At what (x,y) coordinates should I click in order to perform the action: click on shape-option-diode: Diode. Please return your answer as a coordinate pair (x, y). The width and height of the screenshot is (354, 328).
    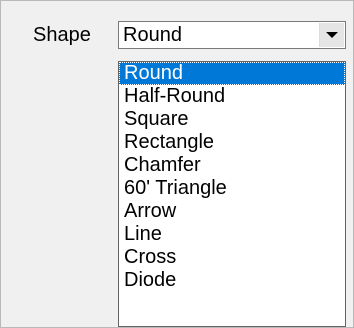
    Looking at the image, I should click on (232, 280).